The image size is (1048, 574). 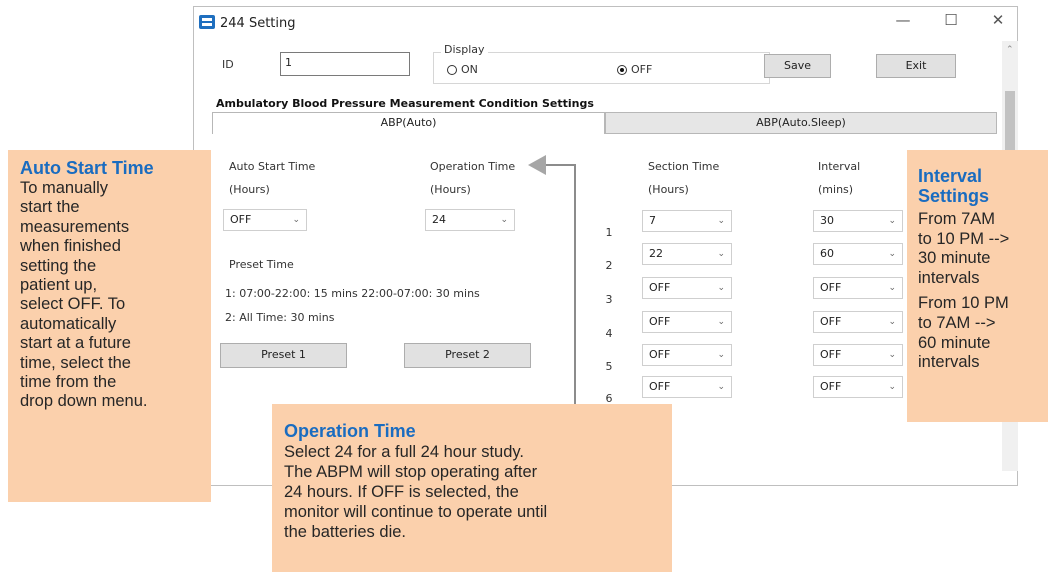 I want to click on callout-line: setting the, so click(x=58, y=265).